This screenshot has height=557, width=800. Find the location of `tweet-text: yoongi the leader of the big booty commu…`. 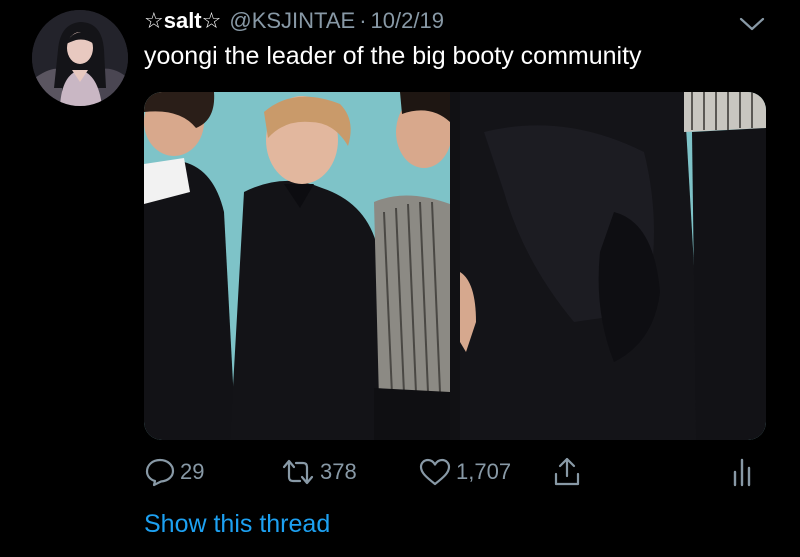

tweet-text: yoongi the leader of the big booty commu… is located at coordinates (393, 56).